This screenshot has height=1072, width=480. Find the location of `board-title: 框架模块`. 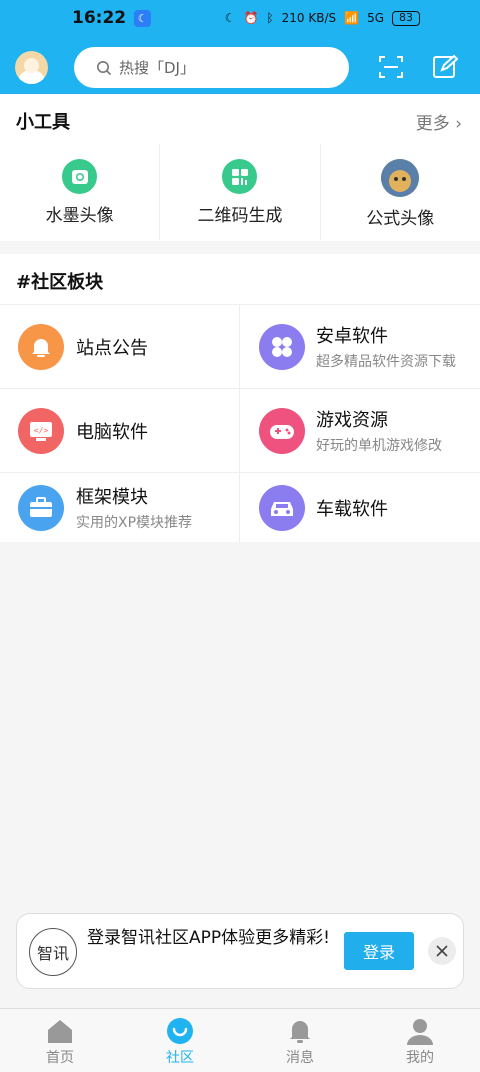

board-title: 框架模块 is located at coordinates (112, 497).